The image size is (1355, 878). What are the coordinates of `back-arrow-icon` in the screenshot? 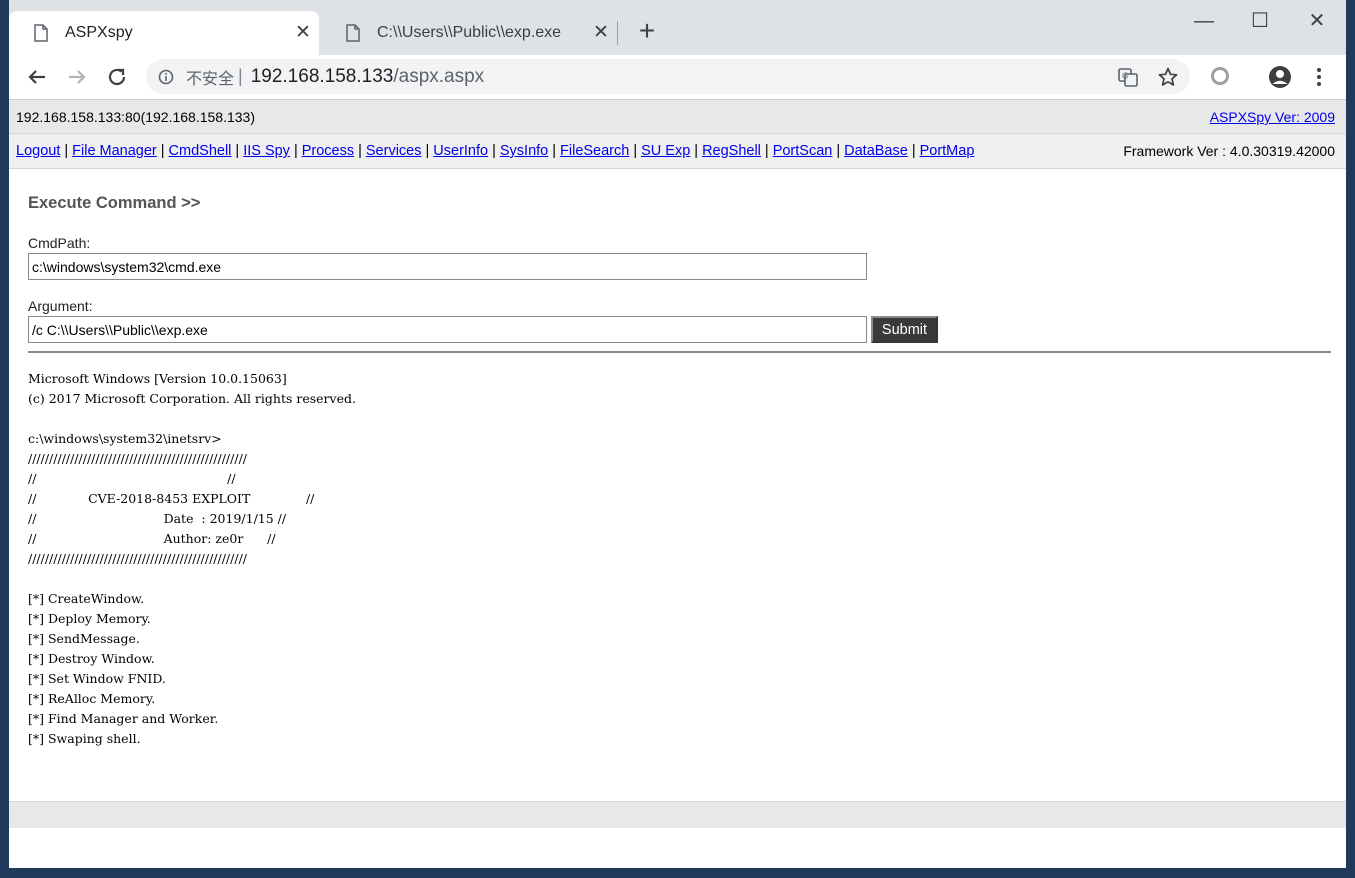 It's located at (37, 77).